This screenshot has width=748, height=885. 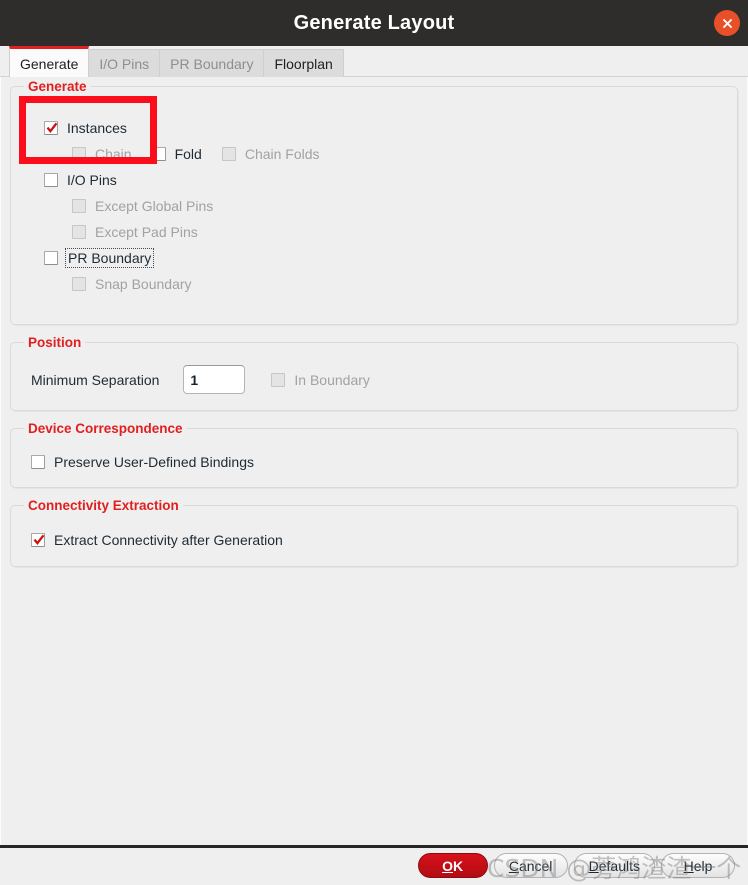 I want to click on row-pr-boundary: PR Boundary, so click(x=99, y=257).